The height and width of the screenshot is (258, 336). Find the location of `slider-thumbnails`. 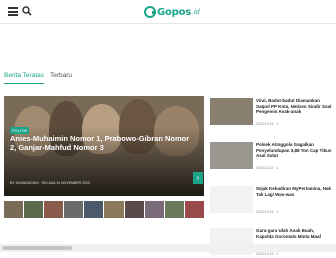

slider-thumbnails is located at coordinates (104, 209).